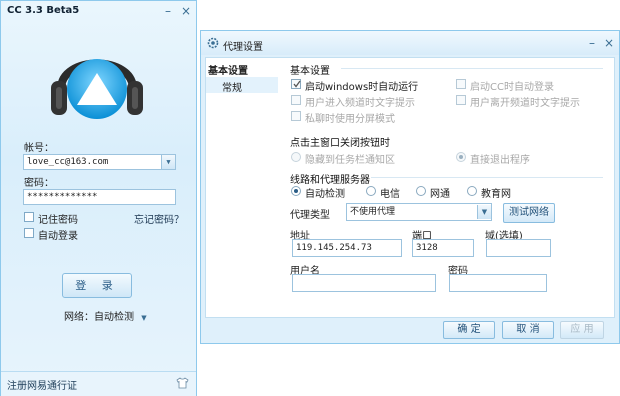 This screenshot has width=620, height=396. What do you see at coordinates (364, 283) in the screenshot?
I see `username-input` at bounding box center [364, 283].